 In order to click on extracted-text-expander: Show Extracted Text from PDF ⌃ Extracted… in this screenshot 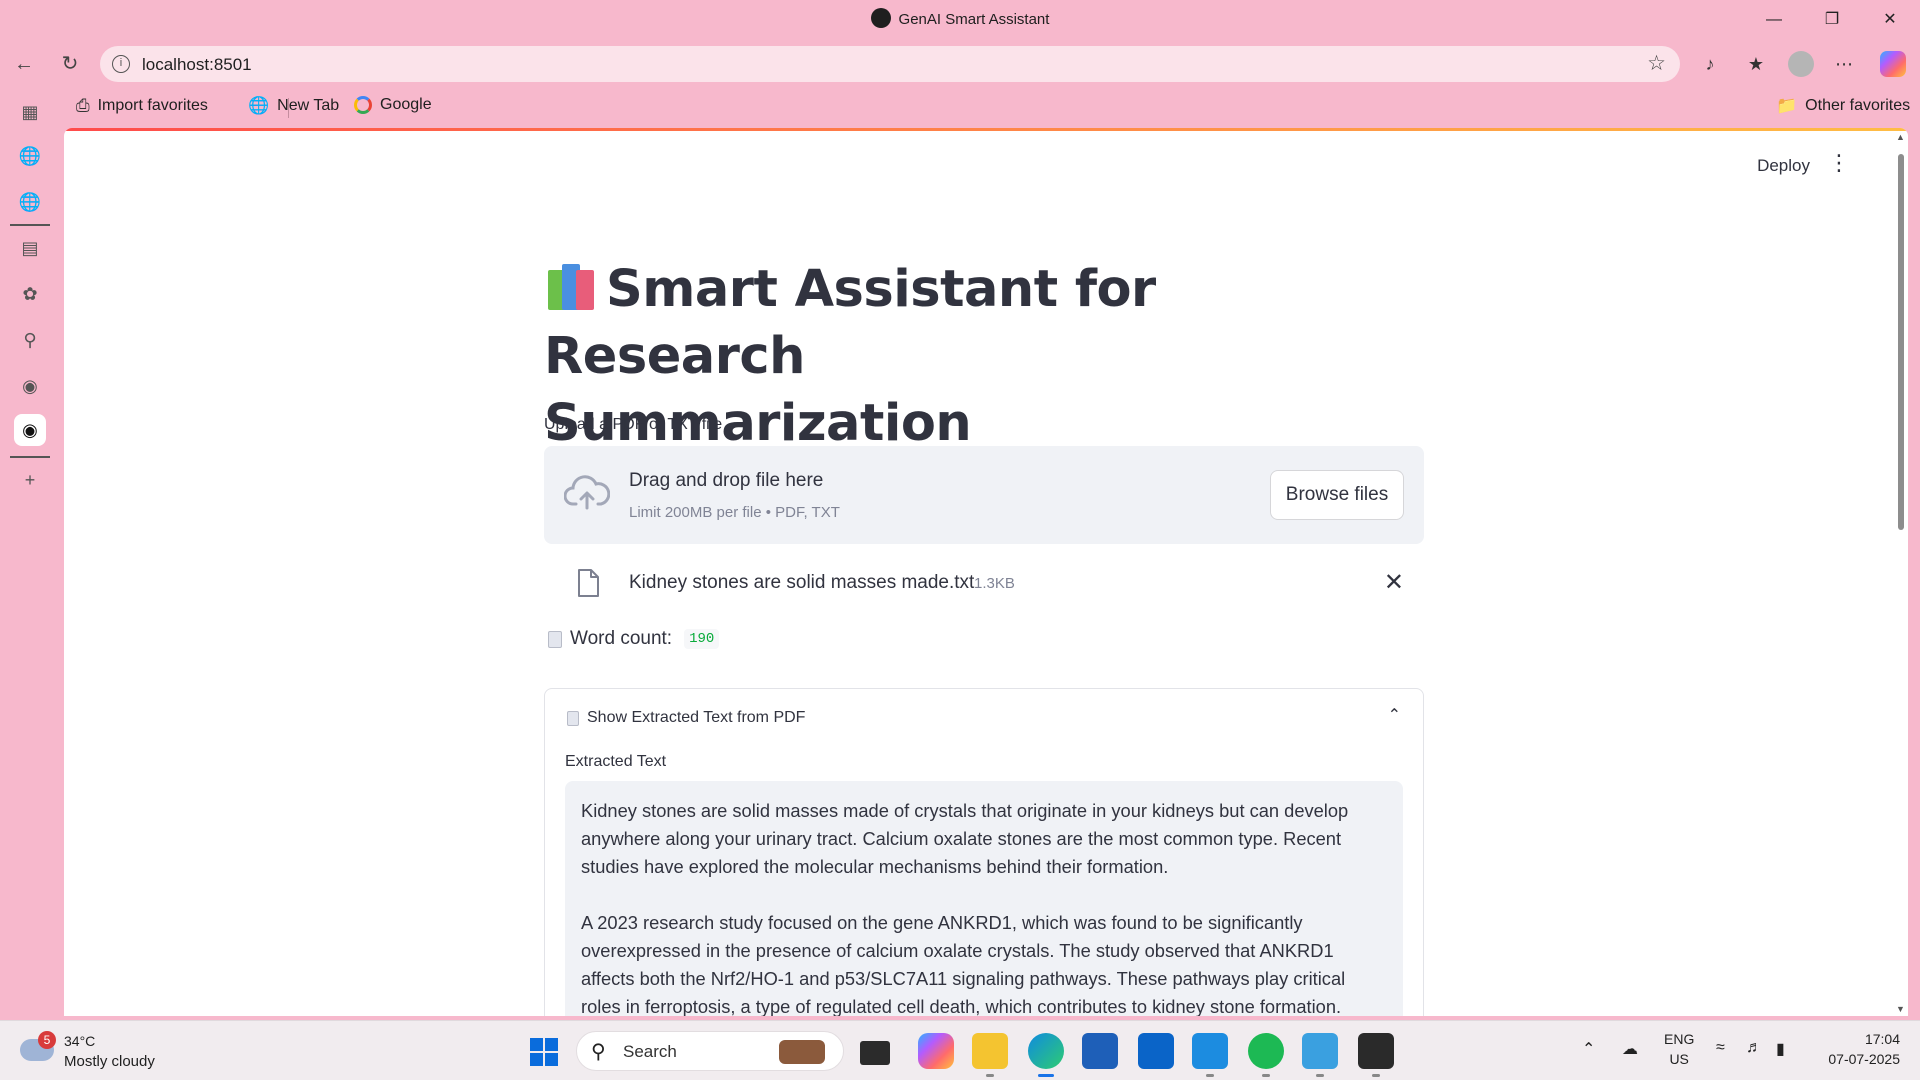, I will do `click(984, 852)`.